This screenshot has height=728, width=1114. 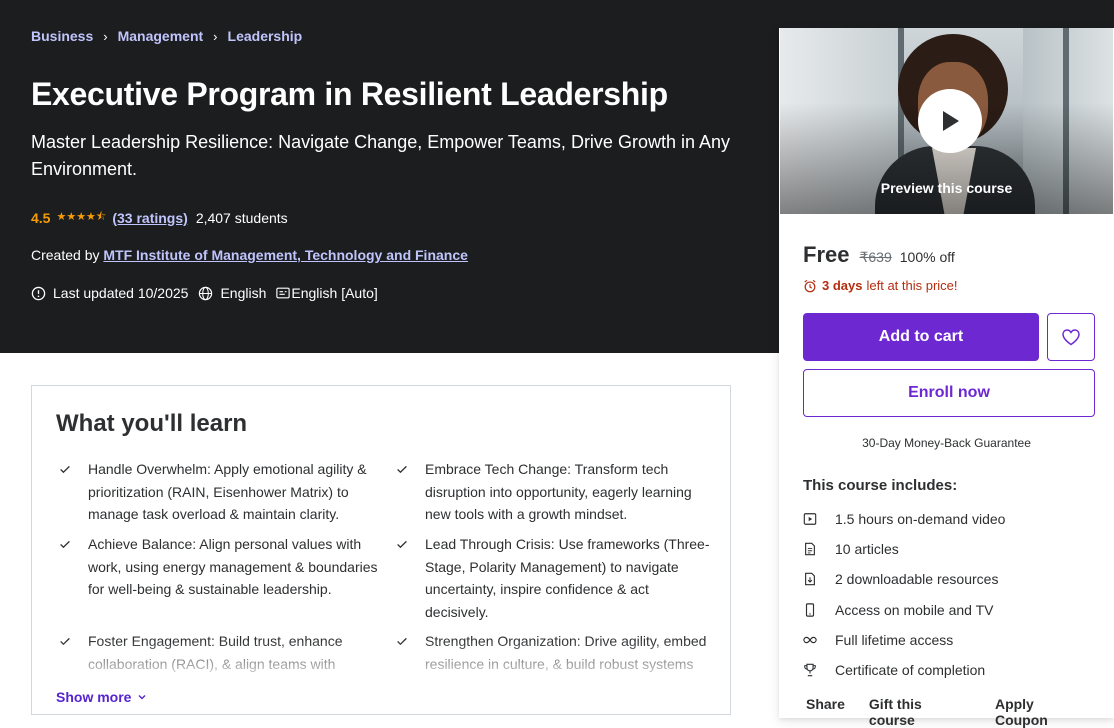 What do you see at coordinates (381, 662) in the screenshot?
I see `learn-fade-overlay` at bounding box center [381, 662].